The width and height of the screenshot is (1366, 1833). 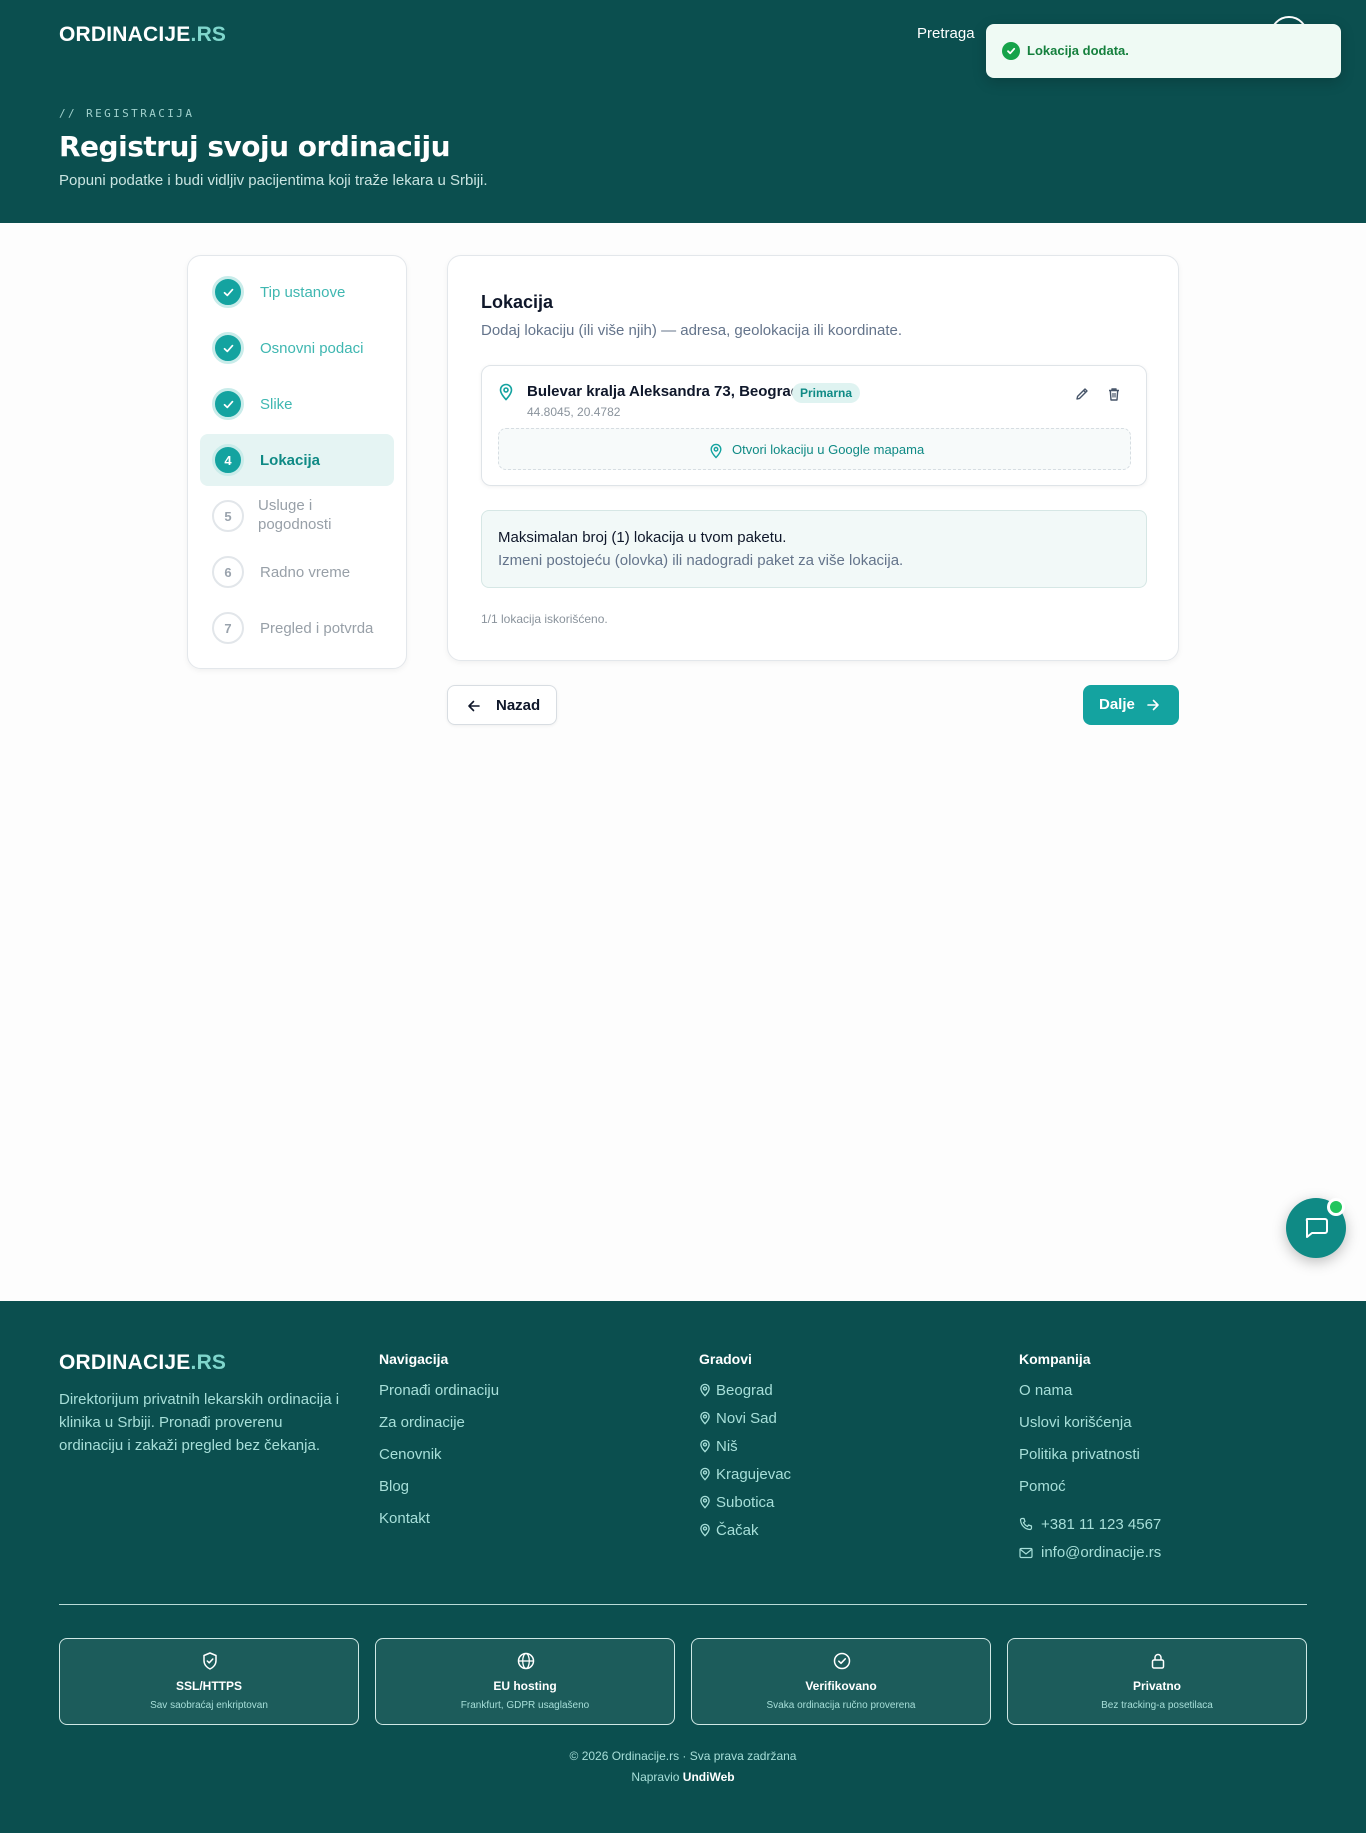 I want to click on footer-link: Za ordinacije, so click(x=439, y=1429).